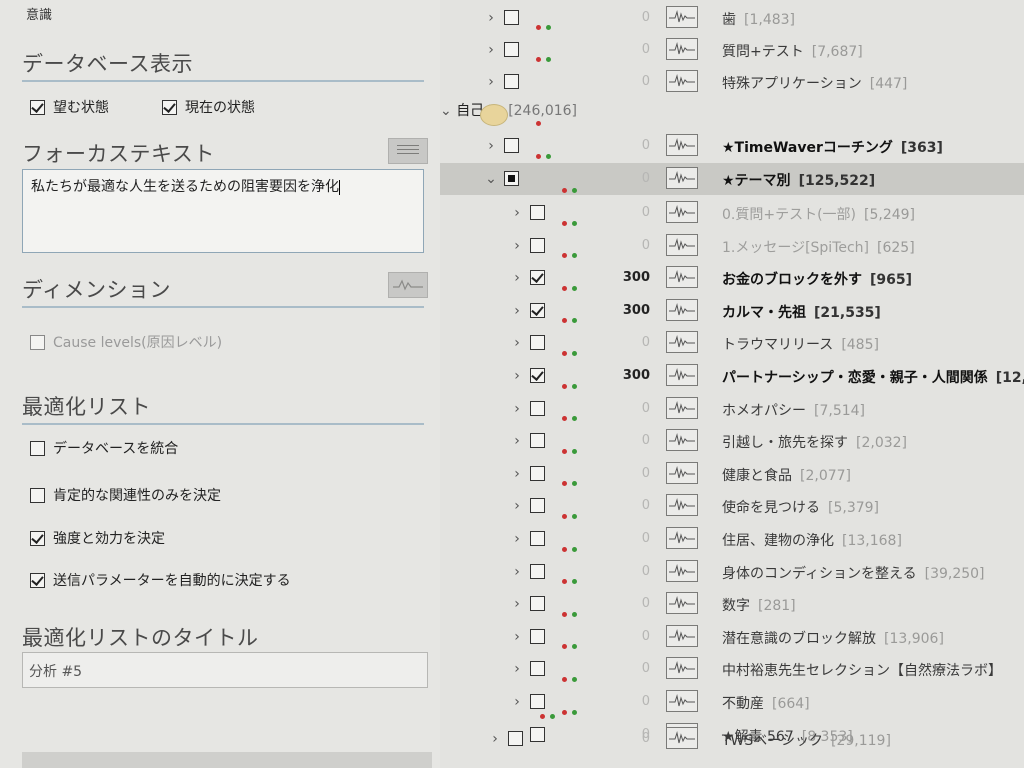  What do you see at coordinates (37, 495) in the screenshot?
I see `positive-only-checkbox` at bounding box center [37, 495].